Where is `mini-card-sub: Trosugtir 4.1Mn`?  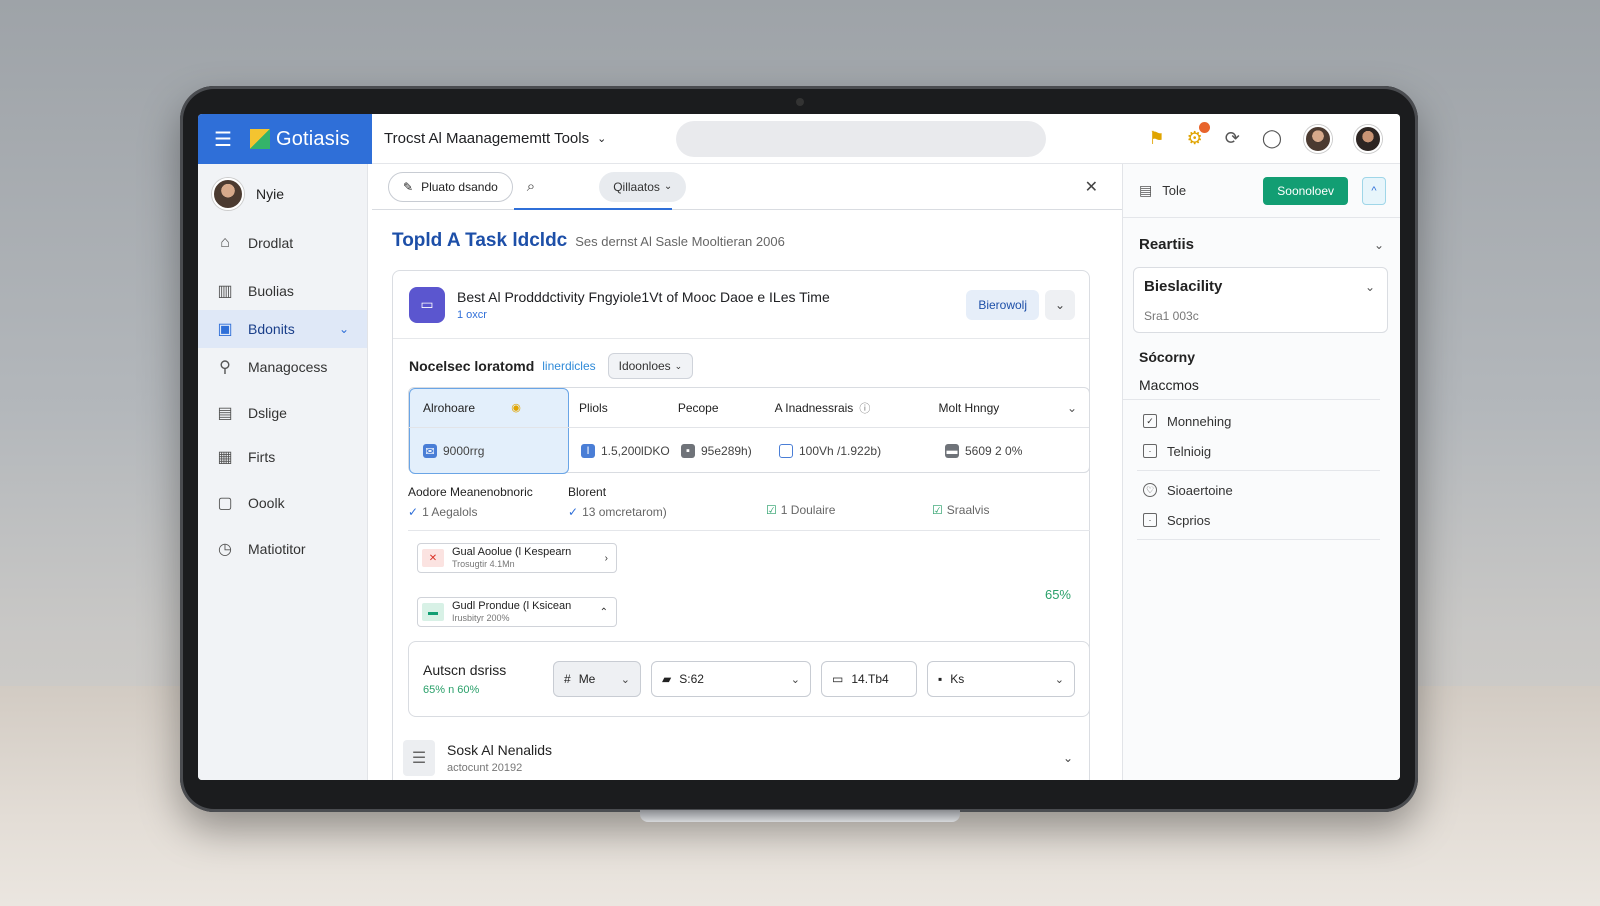
mini-card-sub: Trosugtir 4.1Mn is located at coordinates (483, 564).